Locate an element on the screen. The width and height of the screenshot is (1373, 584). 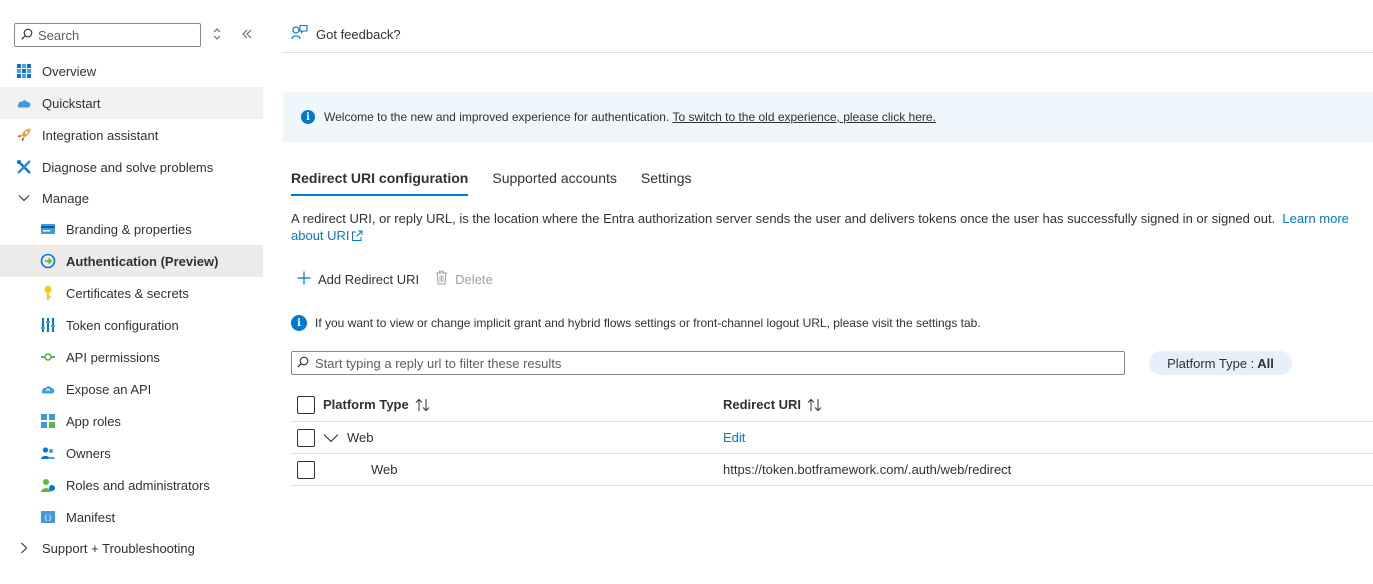
group-platform-label: Web is located at coordinates (360, 437).